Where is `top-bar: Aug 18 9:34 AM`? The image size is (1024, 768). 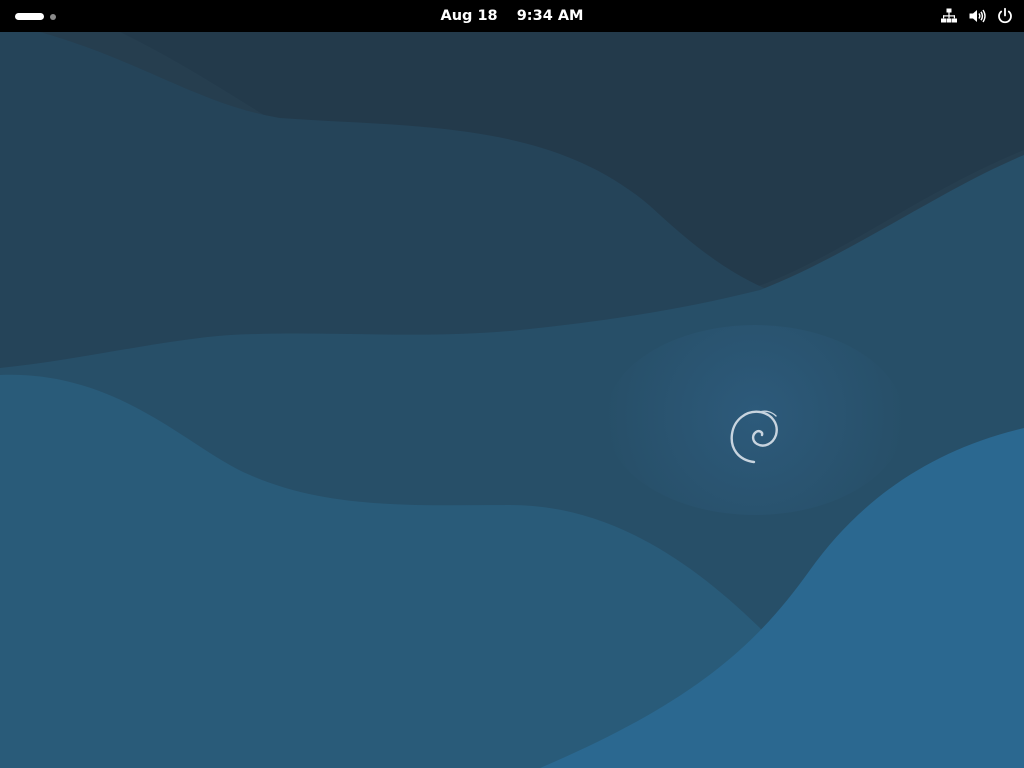 top-bar: Aug 18 9:34 AM is located at coordinates (512, 16).